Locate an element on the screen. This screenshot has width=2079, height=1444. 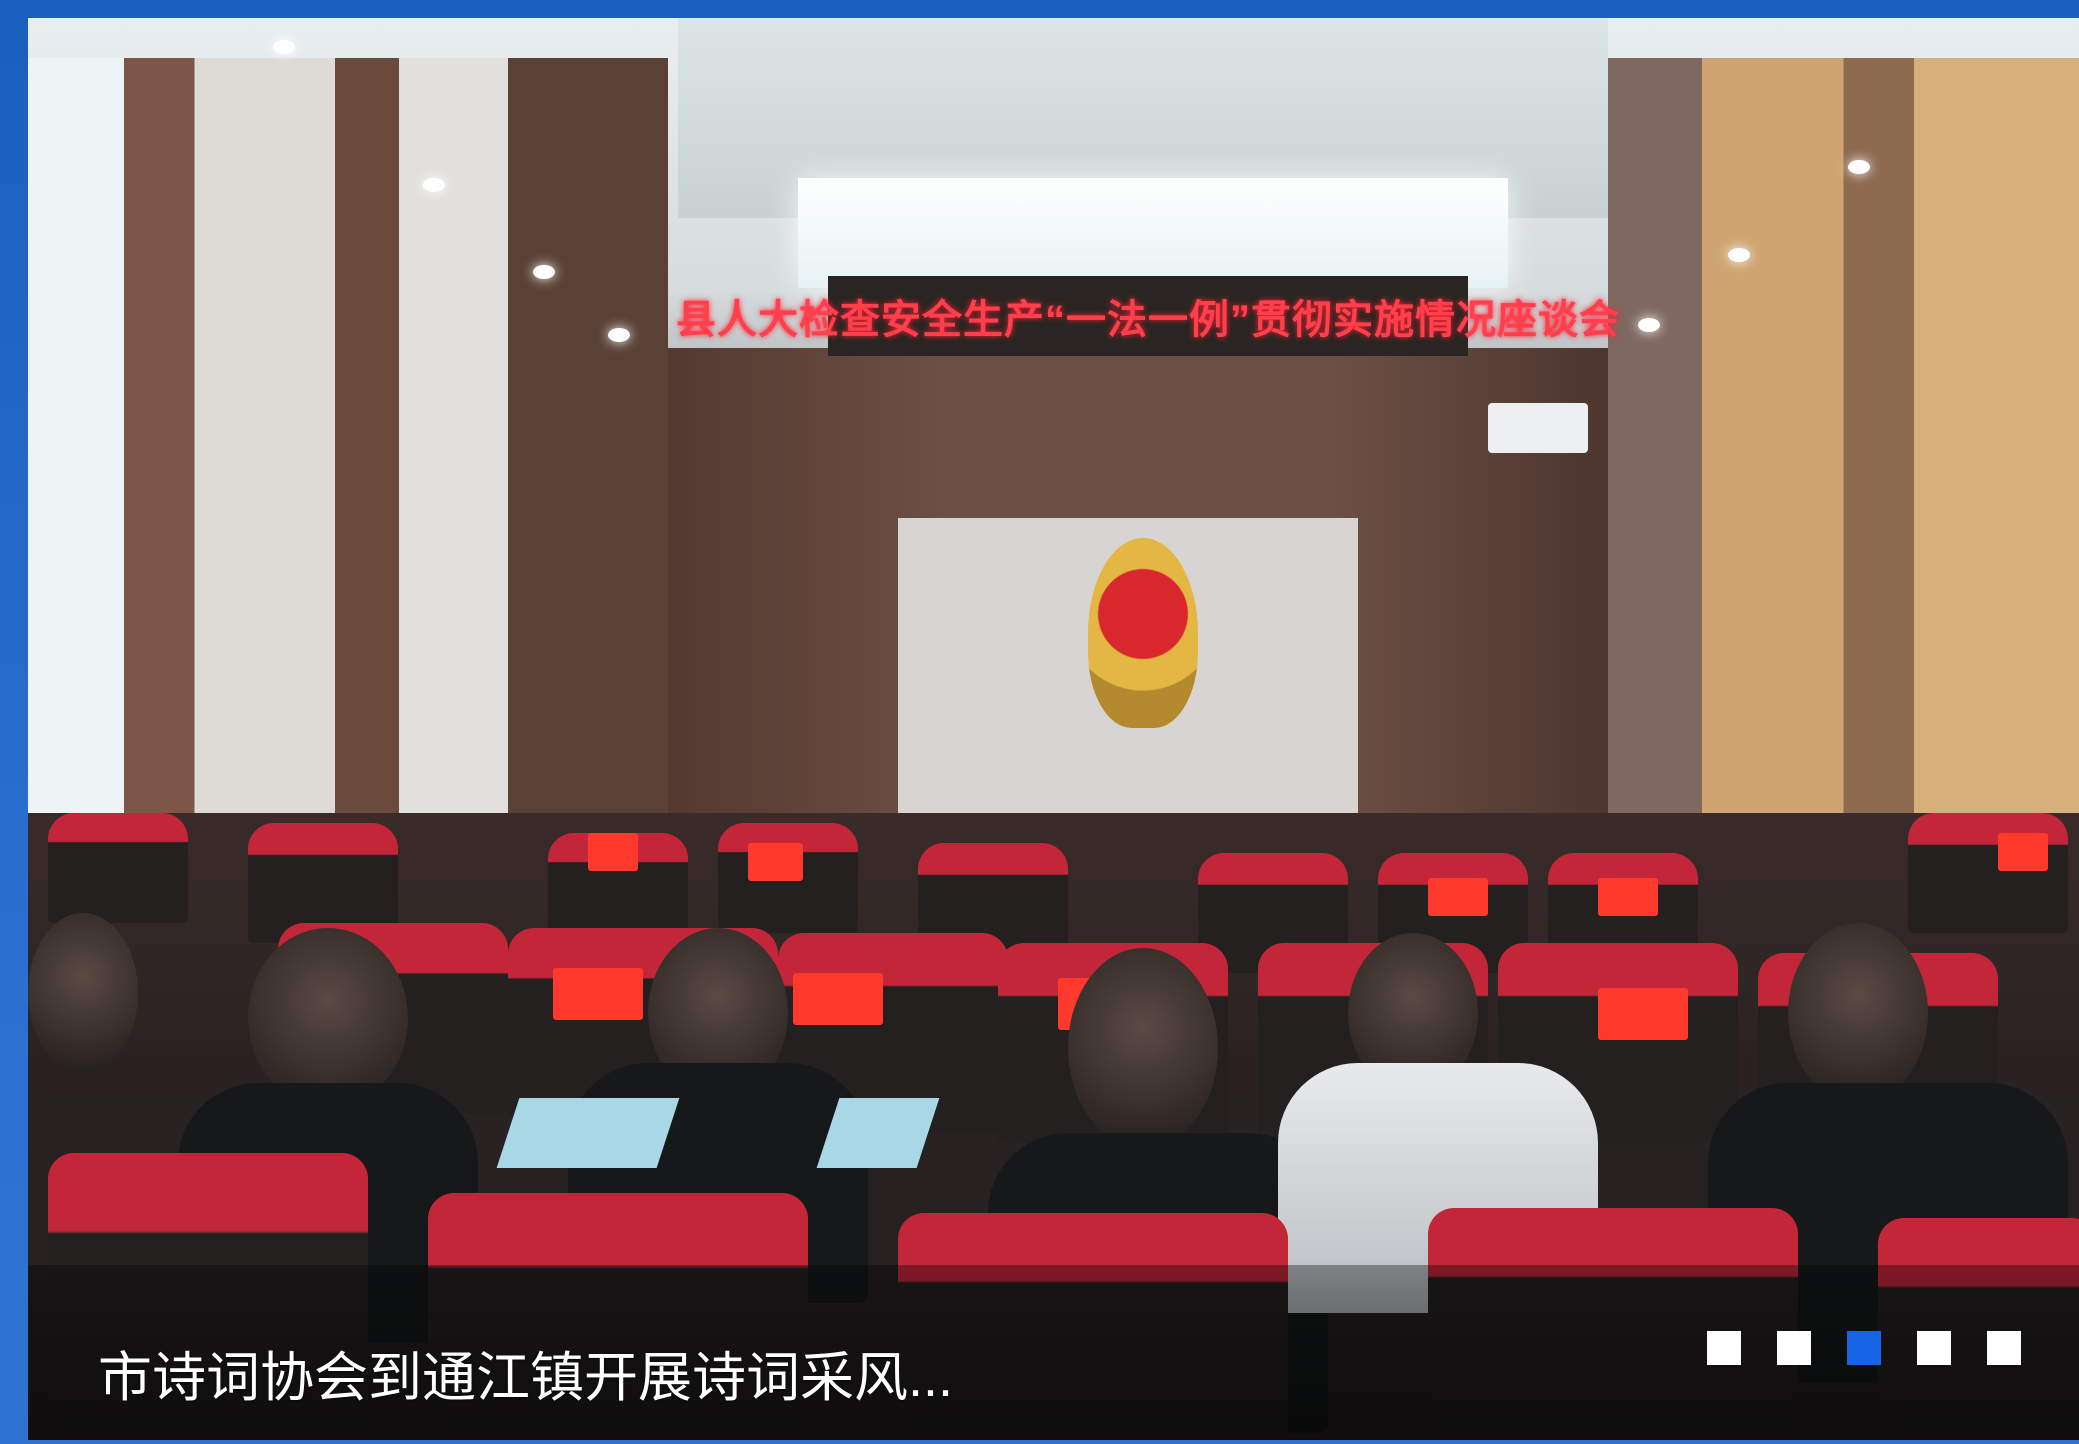
slide-indicators is located at coordinates (1864, 1348).